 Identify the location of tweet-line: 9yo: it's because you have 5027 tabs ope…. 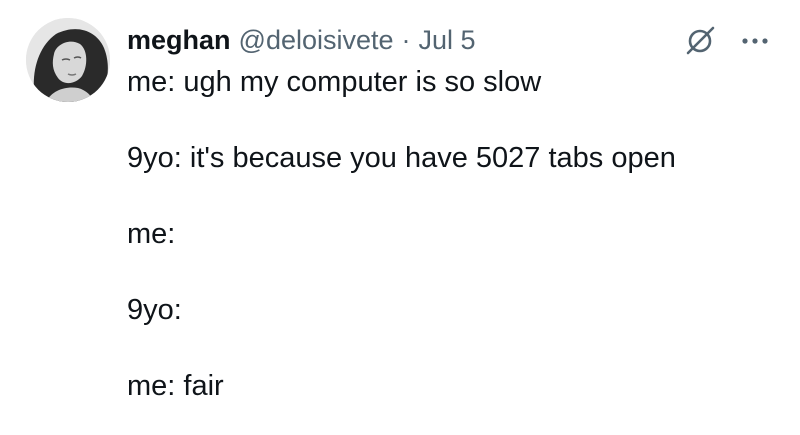
(401, 158).